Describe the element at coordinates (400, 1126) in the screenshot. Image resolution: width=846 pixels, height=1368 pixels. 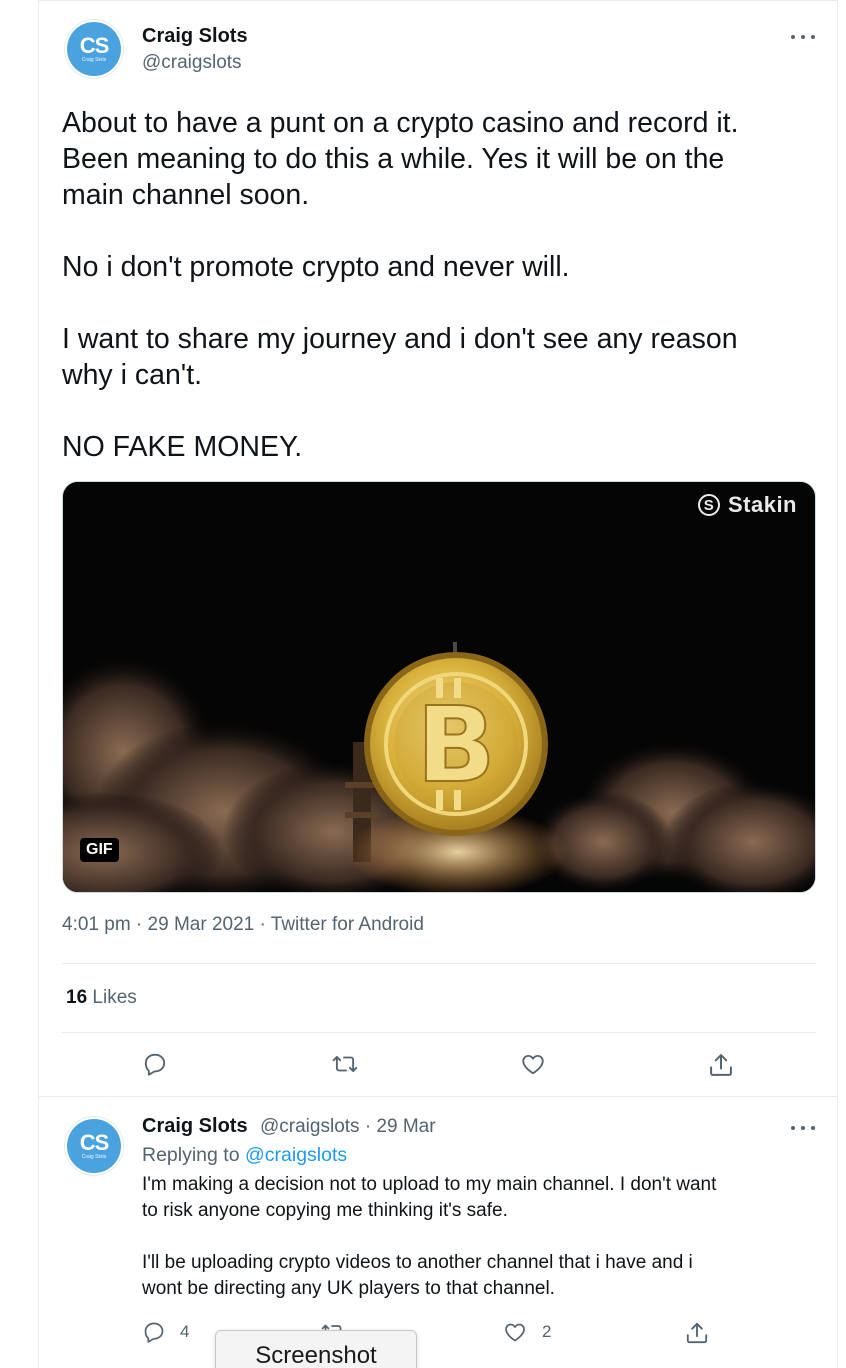
I see `reply-date: · 29 Mar` at that location.